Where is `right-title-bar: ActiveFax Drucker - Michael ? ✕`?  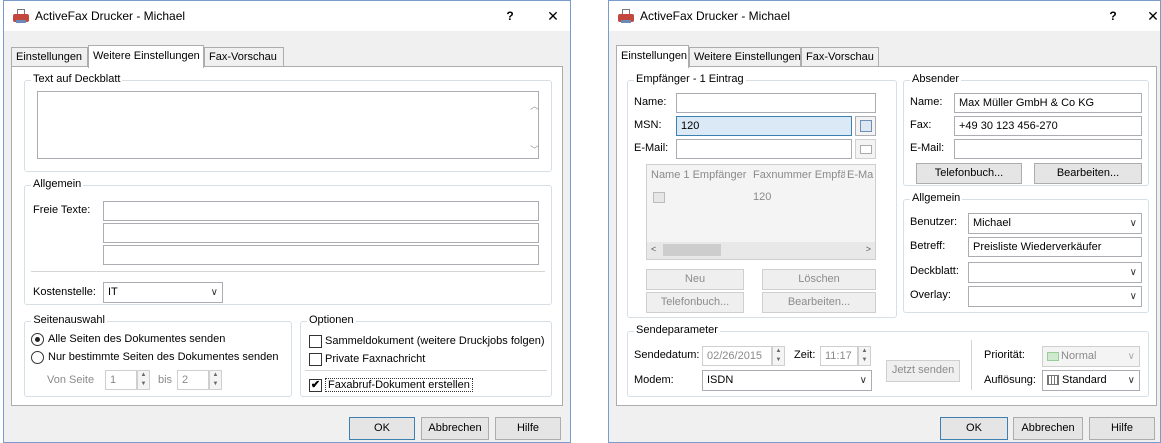
right-title-bar: ActiveFax Drucker - Michael ? ✕ is located at coordinates (884, 16).